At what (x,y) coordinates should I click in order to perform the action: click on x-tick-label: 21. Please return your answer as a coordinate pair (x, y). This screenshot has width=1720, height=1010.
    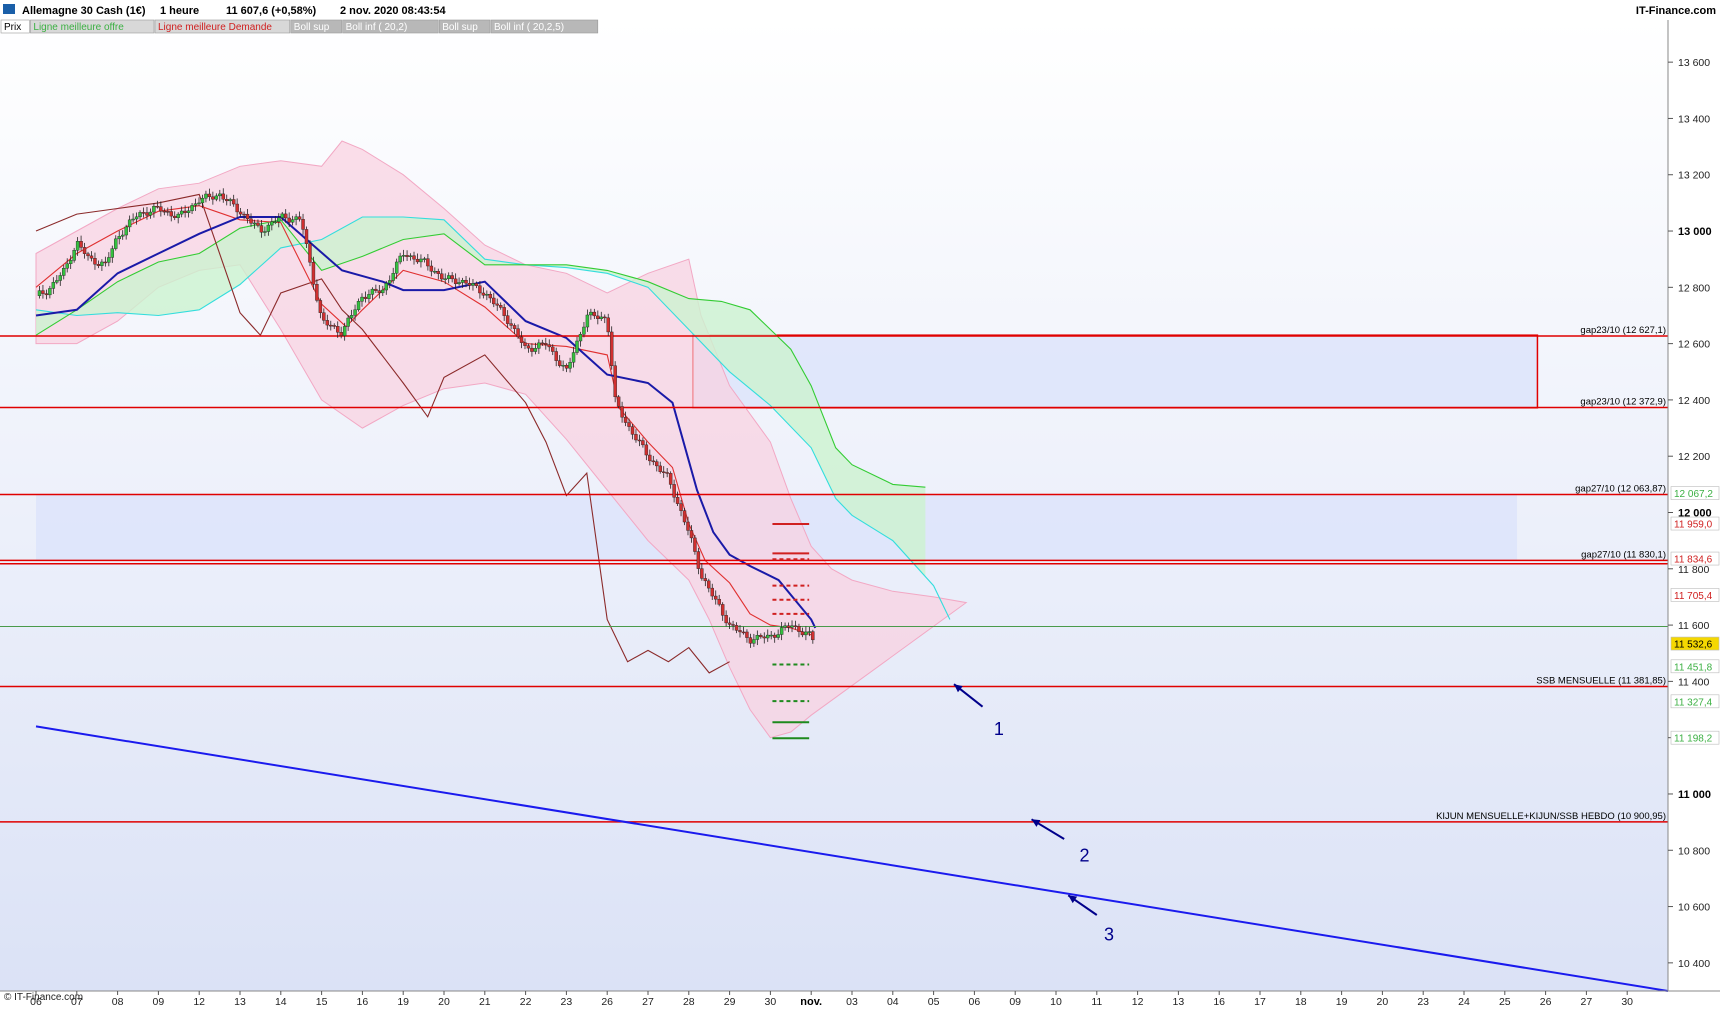
    Looking at the image, I should click on (485, 1002).